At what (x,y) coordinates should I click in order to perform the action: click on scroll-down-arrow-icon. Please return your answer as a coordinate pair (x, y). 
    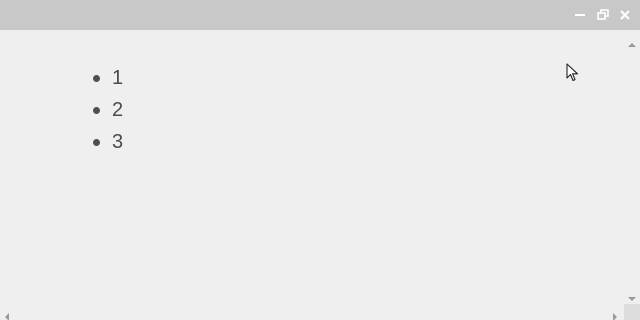
    Looking at the image, I should click on (632, 295).